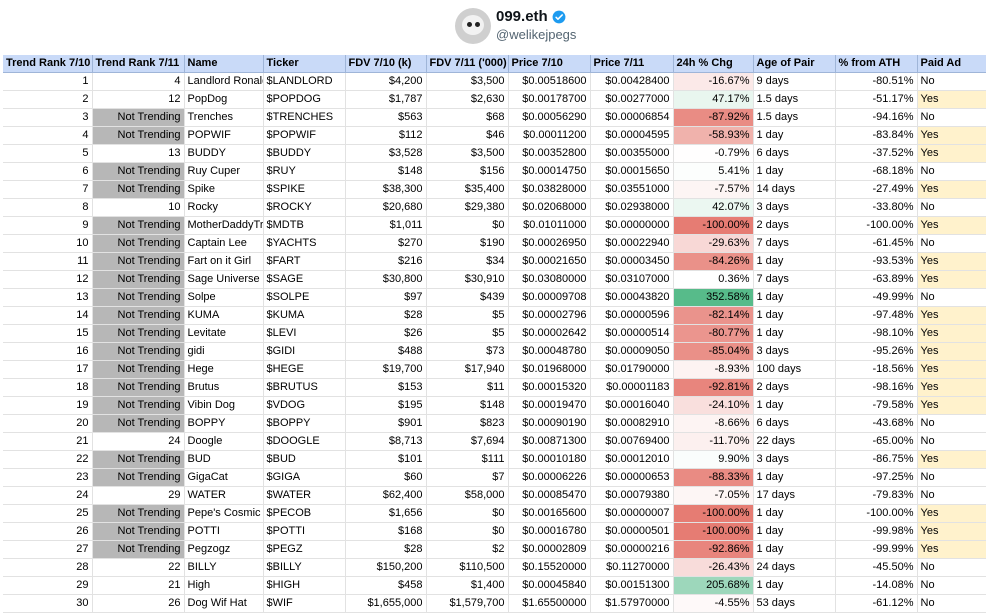  What do you see at coordinates (632, 549) in the screenshot?
I see `table-cell: $0.00000216` at bounding box center [632, 549].